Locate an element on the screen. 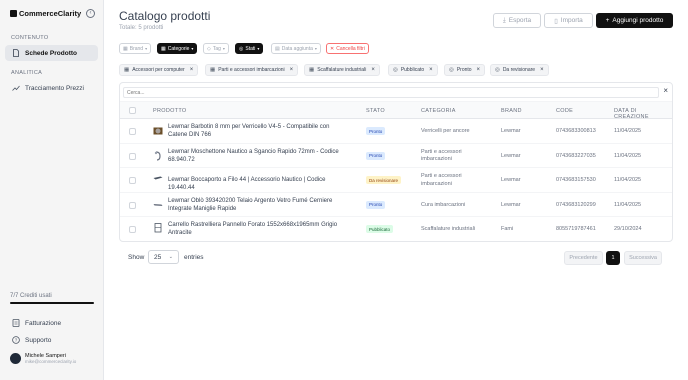  filter-data-aggiunta: ▤ Data aggiunta ▾ is located at coordinates (296, 48).